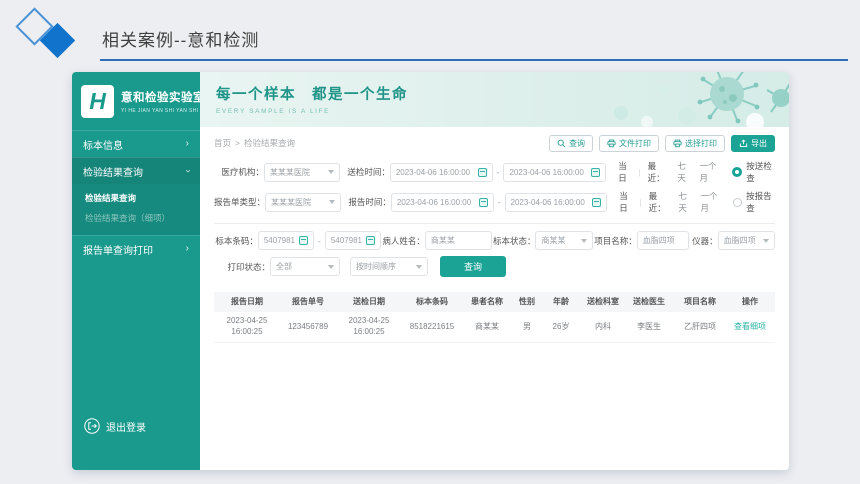 This screenshot has height=484, width=860. I want to click on sidebar-submenu: 检验结果查询 检验结果查询（细项）, so click(136, 209).